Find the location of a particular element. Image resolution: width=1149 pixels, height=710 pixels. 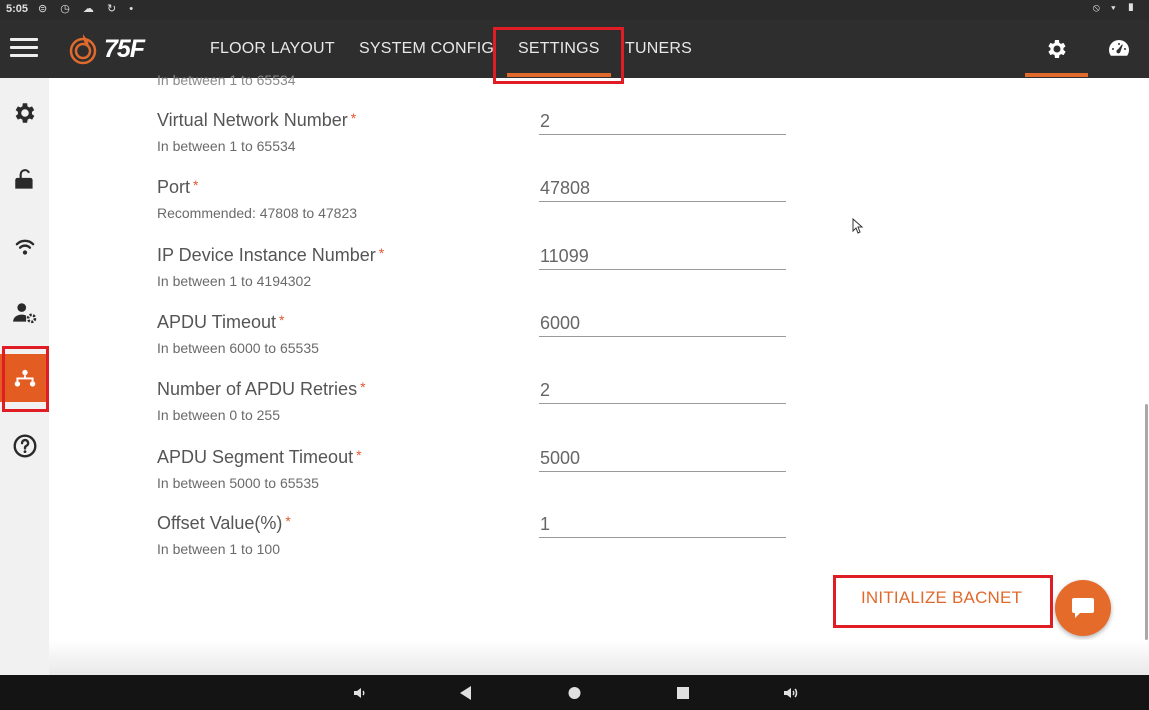

field-label-apdu-timeout: APDU Timeout * is located at coordinates (221, 322).